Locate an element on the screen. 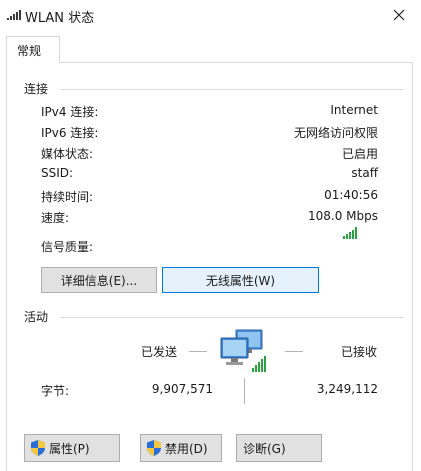 The width and height of the screenshot is (421, 471). duration-label: 持续时间: is located at coordinates (67, 197).